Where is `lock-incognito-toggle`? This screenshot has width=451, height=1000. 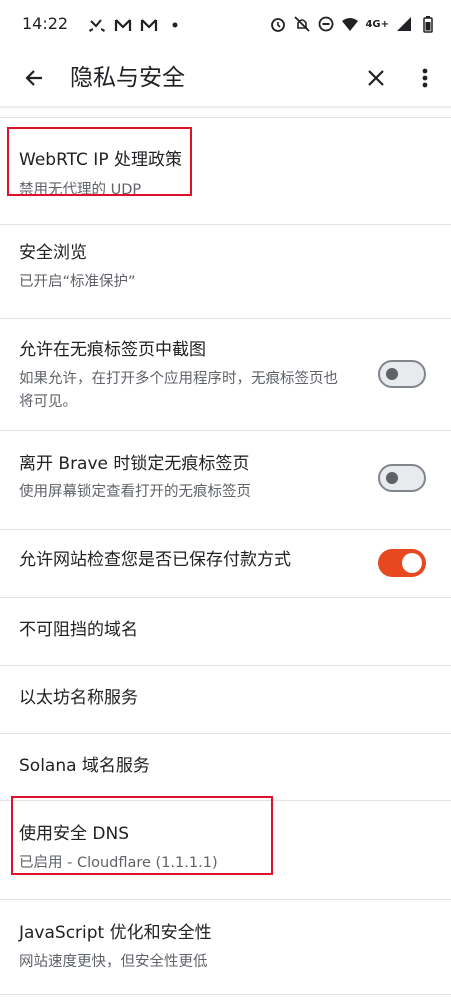 lock-incognito-toggle is located at coordinates (402, 478).